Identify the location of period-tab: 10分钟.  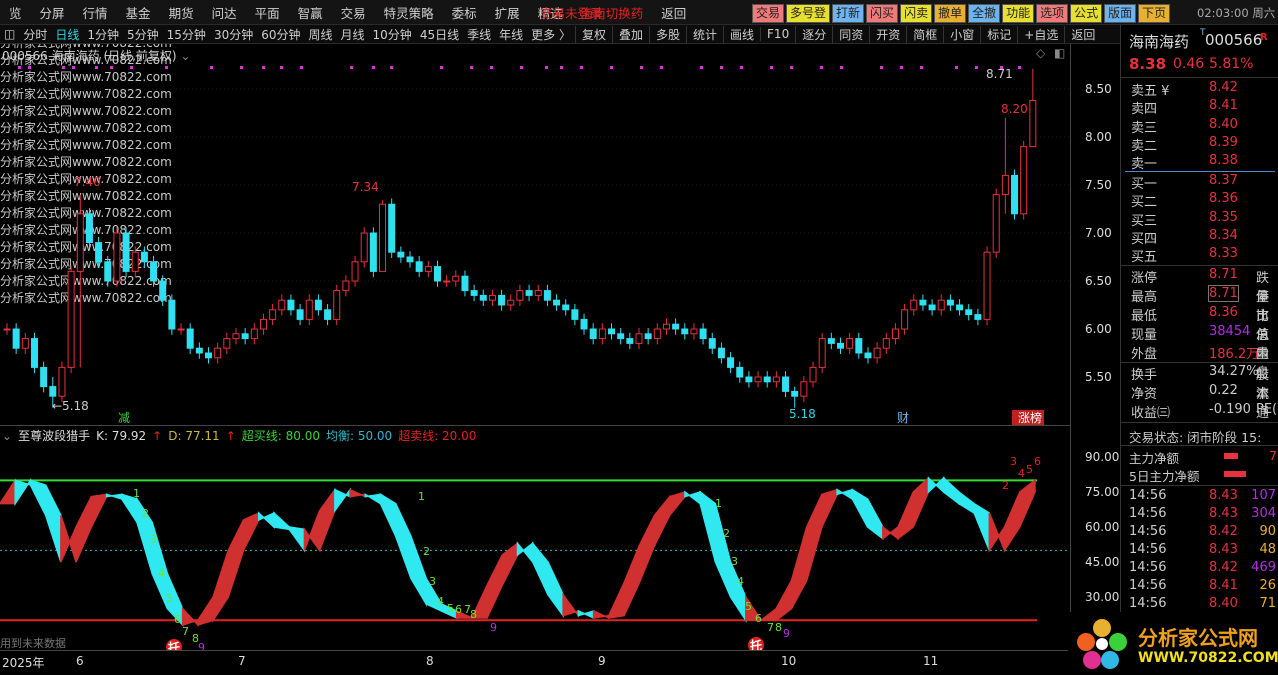
(392, 34).